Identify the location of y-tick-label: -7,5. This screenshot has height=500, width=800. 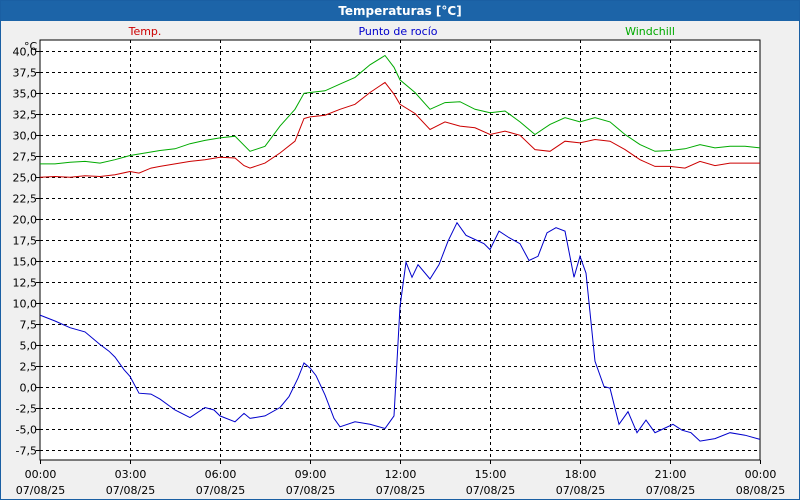
(26, 451).